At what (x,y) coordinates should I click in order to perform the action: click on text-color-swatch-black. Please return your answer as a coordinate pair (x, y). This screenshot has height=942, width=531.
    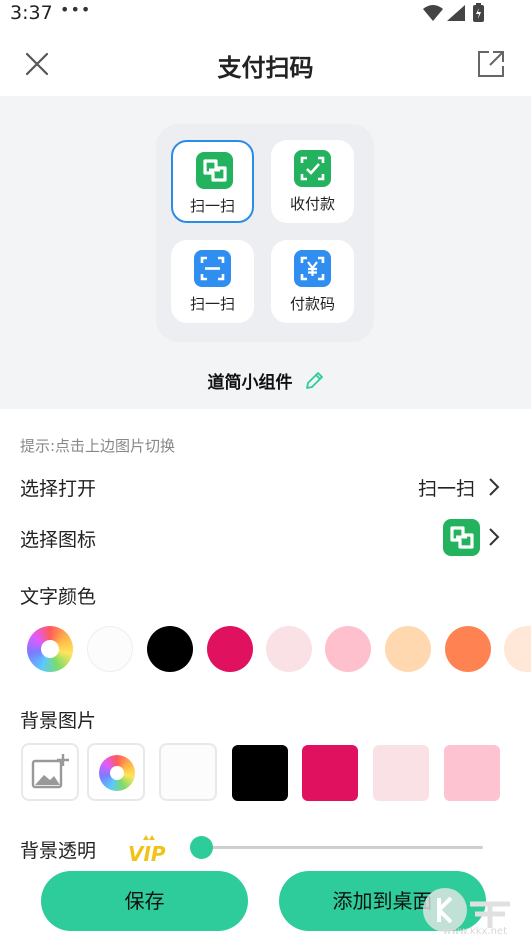
    Looking at the image, I should click on (170, 649).